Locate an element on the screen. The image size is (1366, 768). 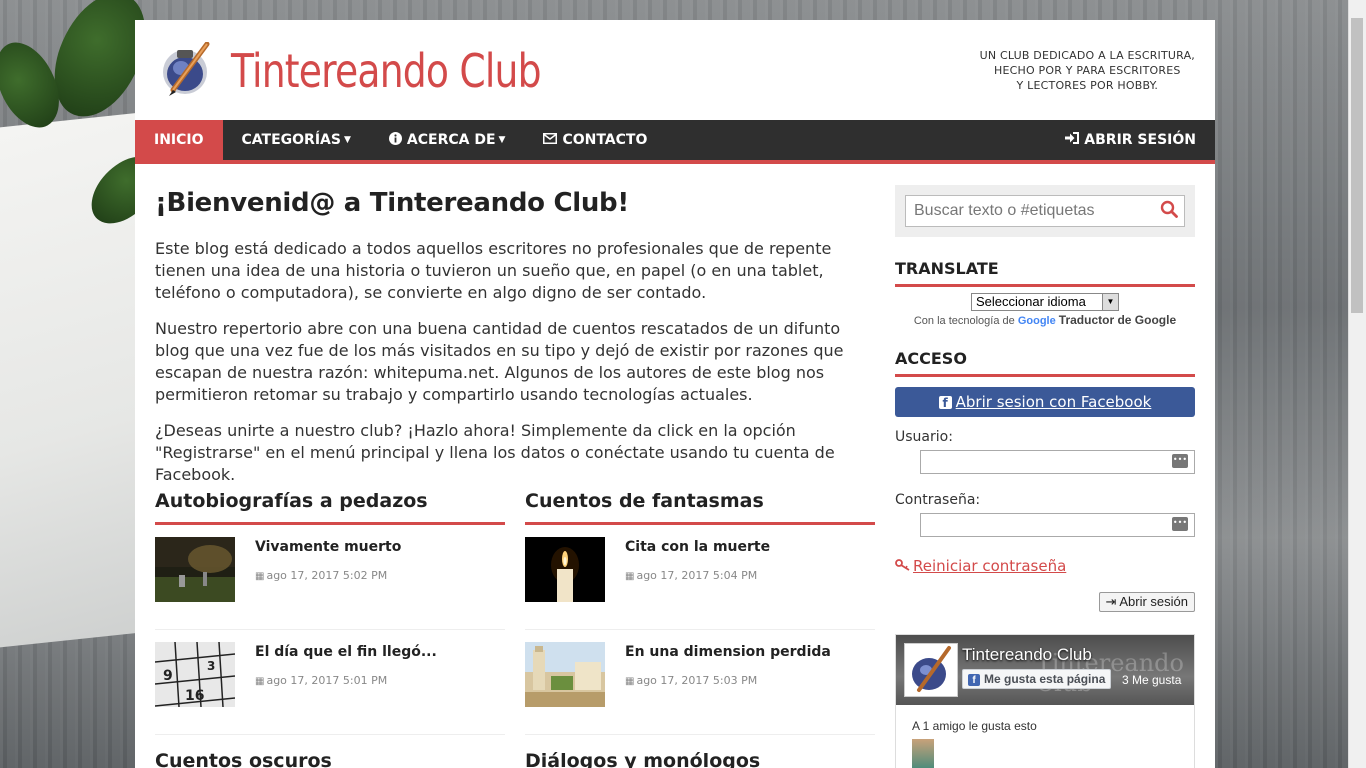
post-title: Cita con la muerte is located at coordinates (697, 547).